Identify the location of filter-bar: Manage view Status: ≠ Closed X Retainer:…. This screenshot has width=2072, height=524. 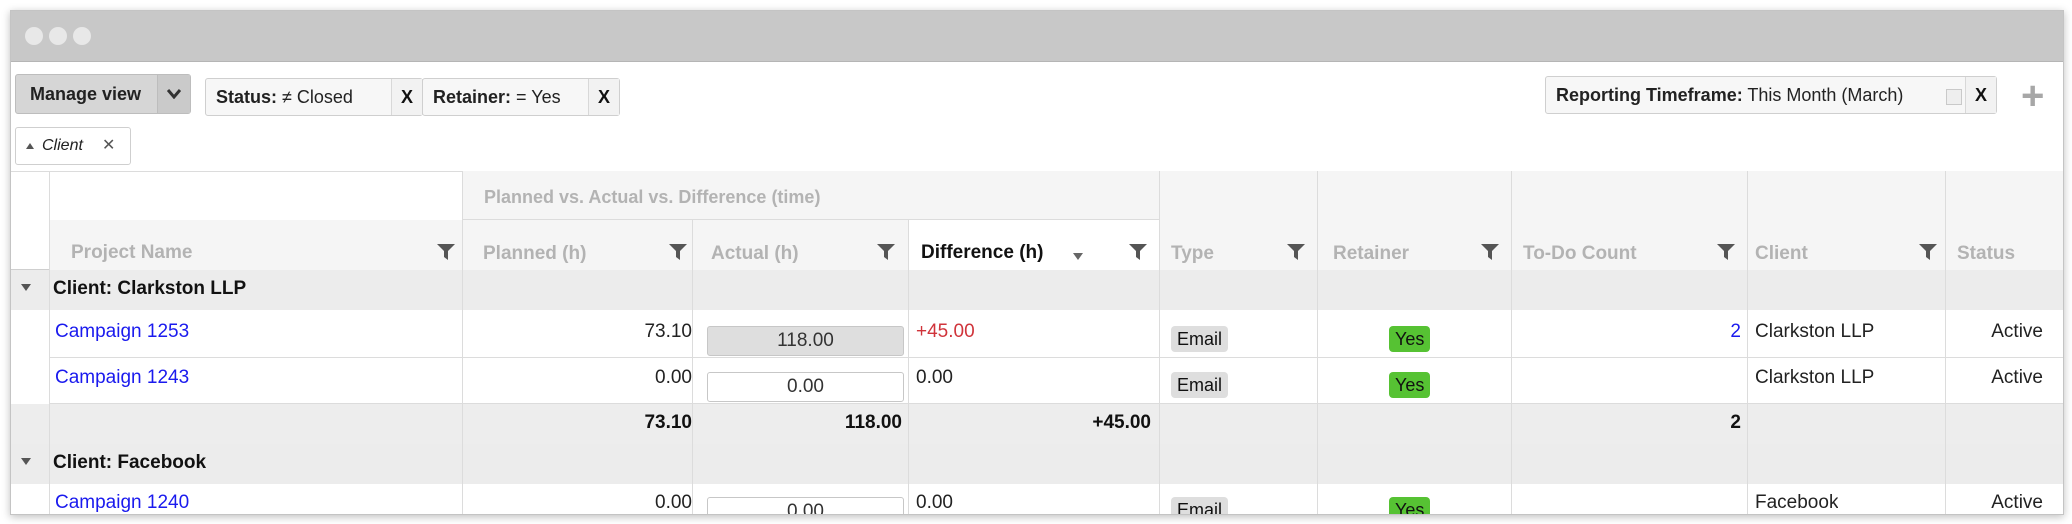
(1037, 97).